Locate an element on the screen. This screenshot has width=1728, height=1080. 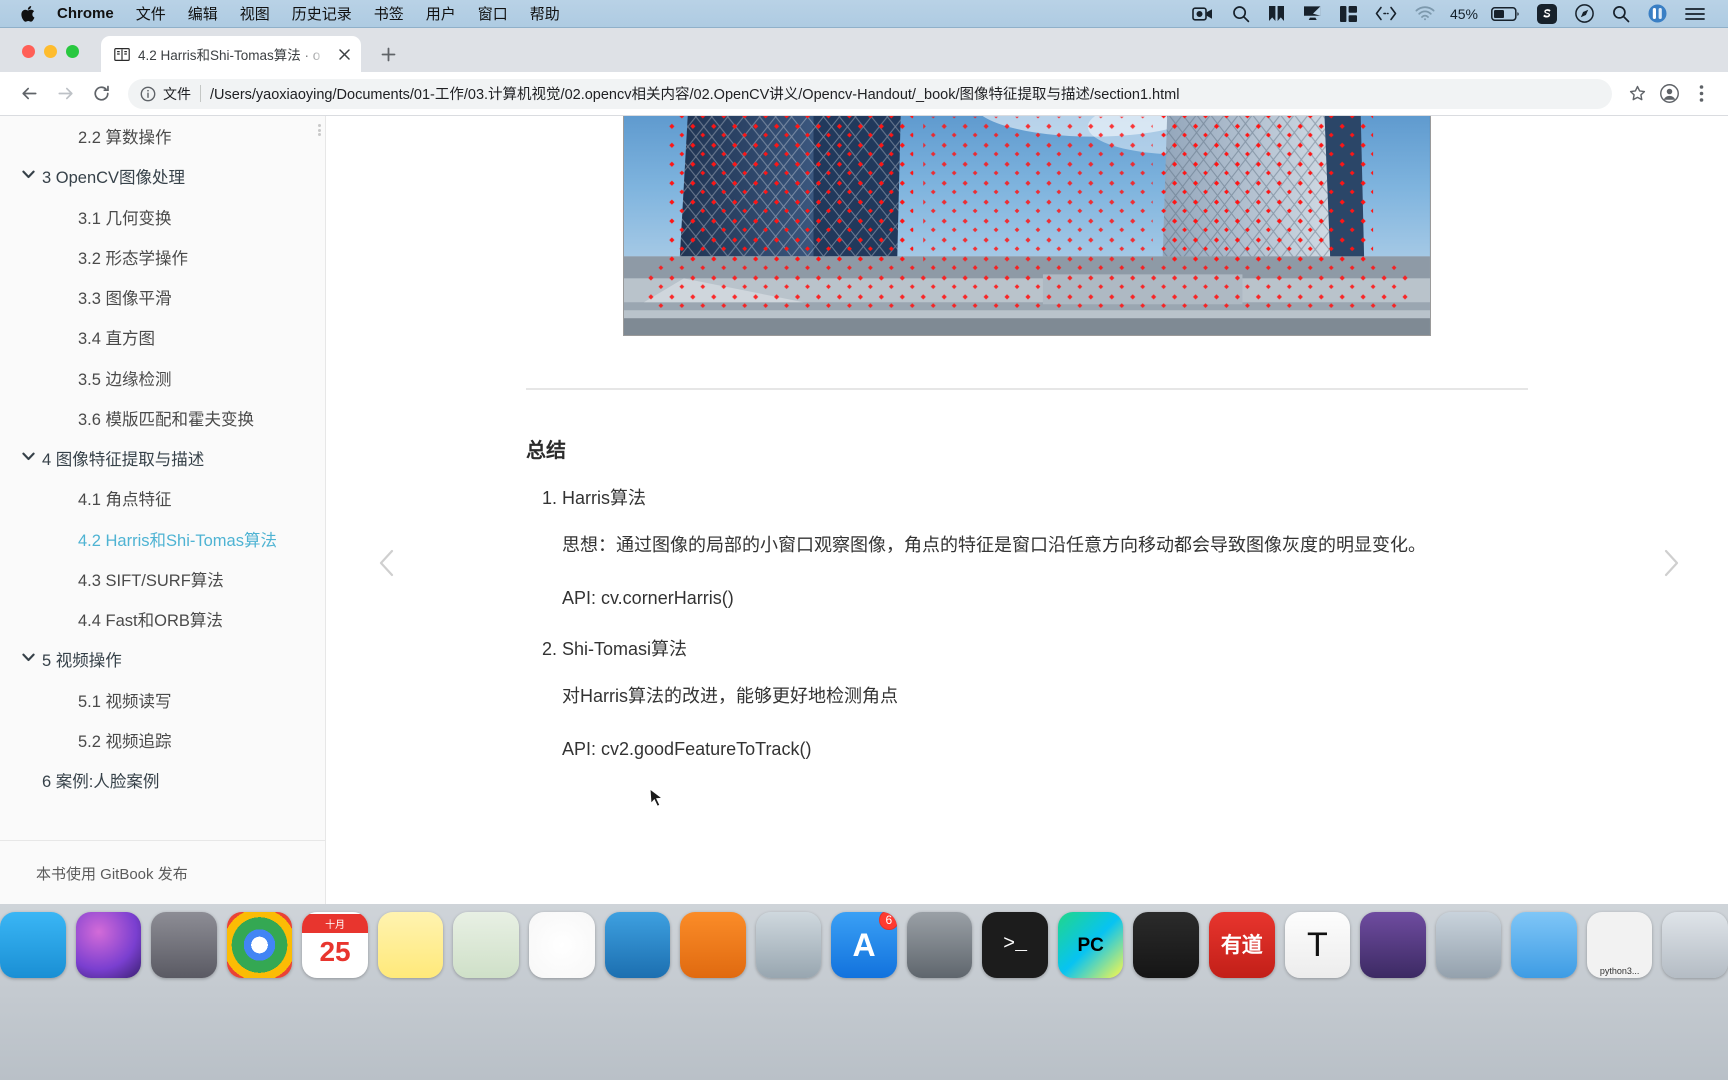
dock-item-system-preferences is located at coordinates (939, 945).